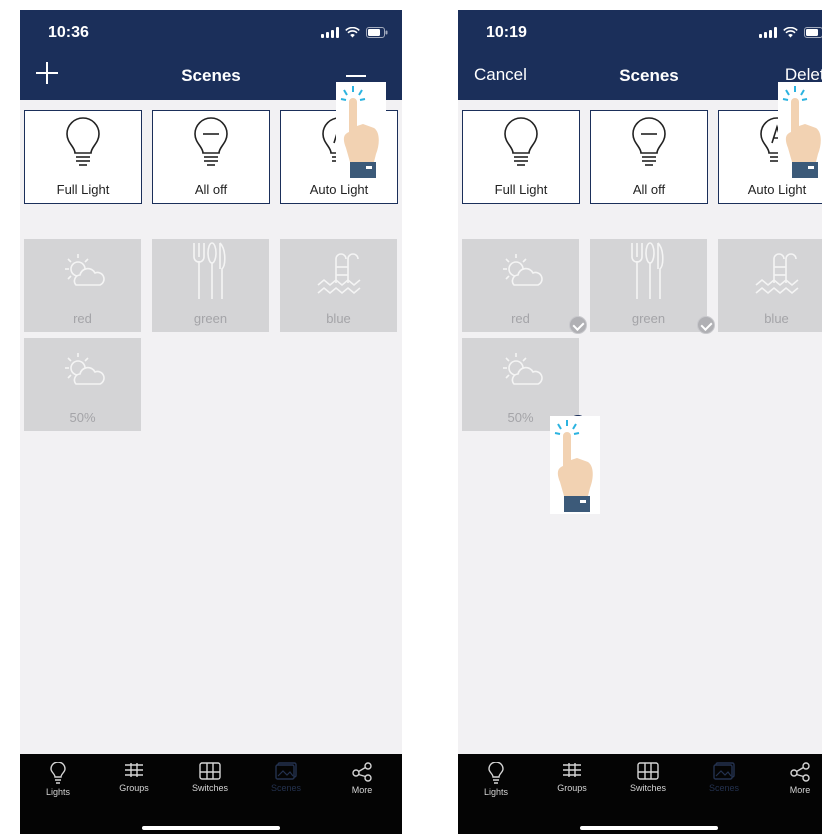 The image size is (822, 834). Describe the element at coordinates (649, 75) in the screenshot. I see `page-title: Scenes` at that location.